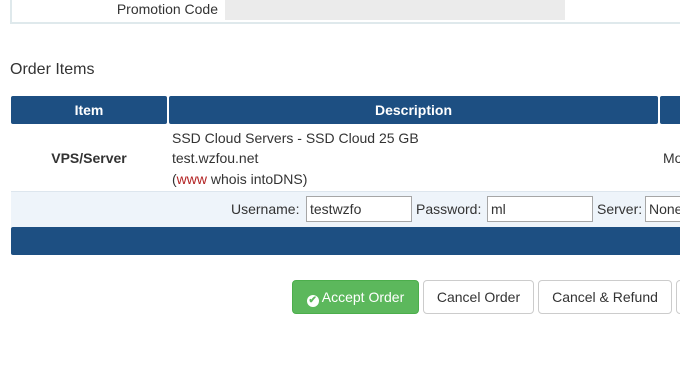  What do you see at coordinates (167, 9) in the screenshot?
I see `promotion-code-label: Promotion Code` at bounding box center [167, 9].